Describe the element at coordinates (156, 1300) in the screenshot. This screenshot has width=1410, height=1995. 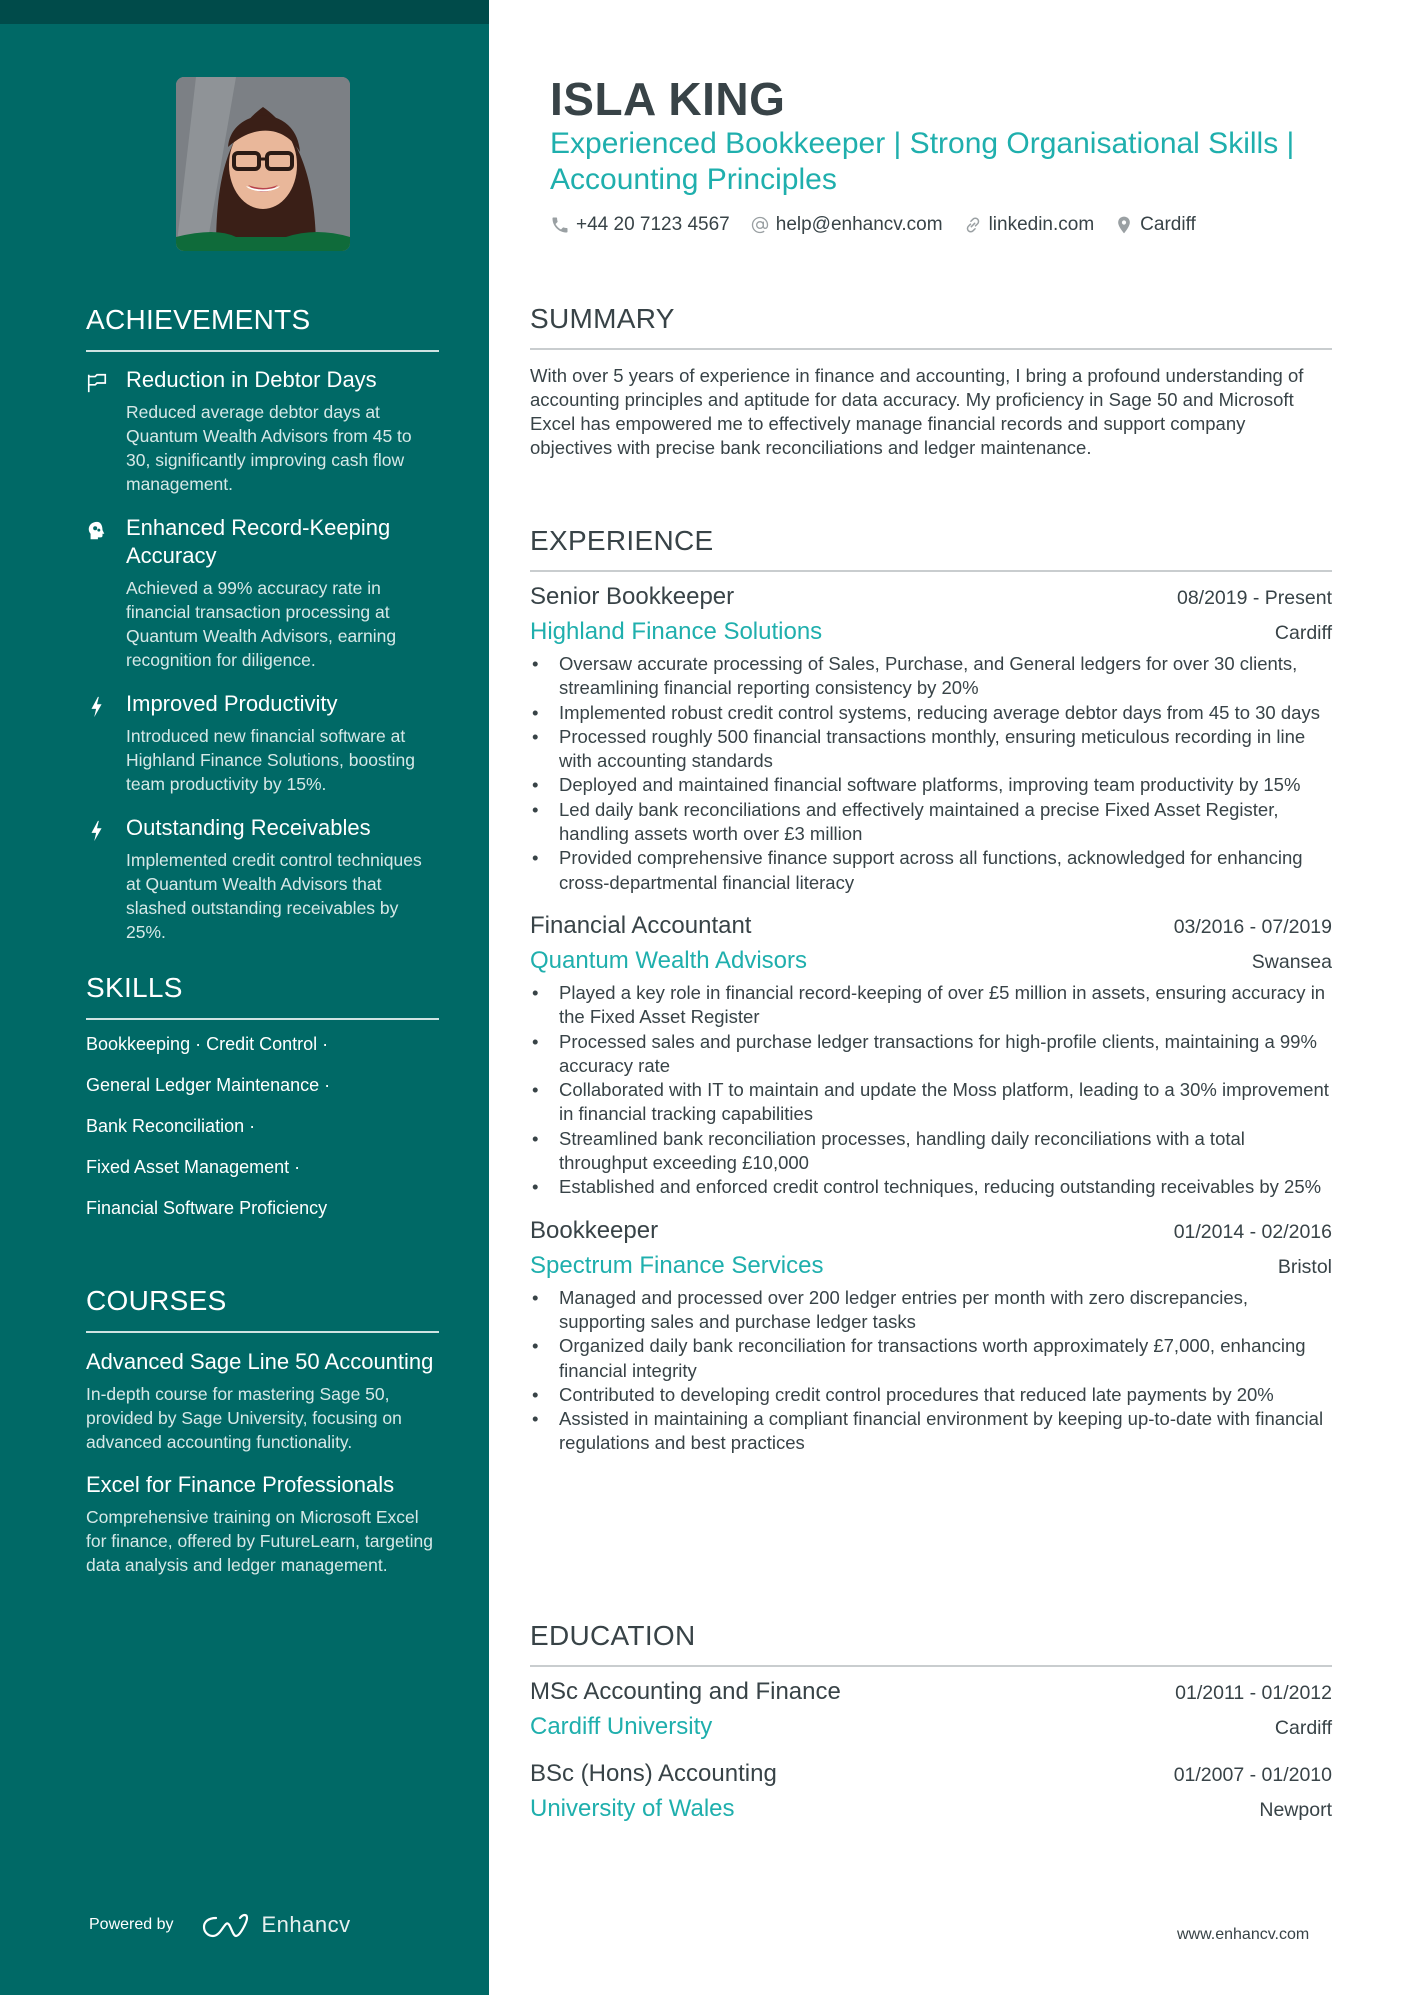
I see `courses-heading: COURSES` at that location.